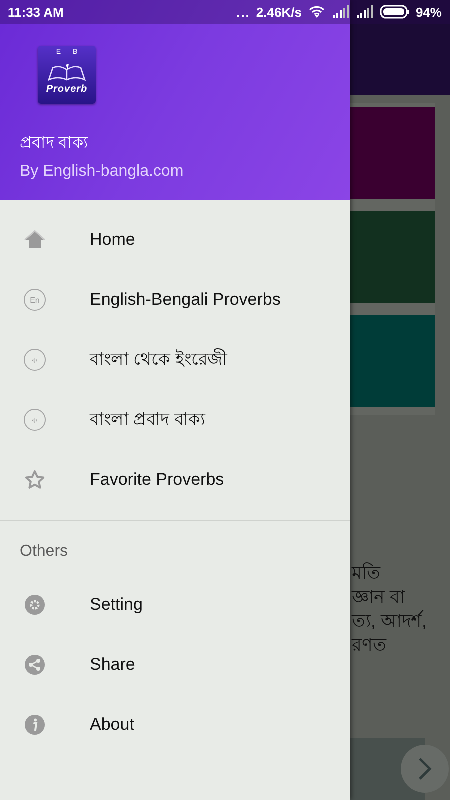 The height and width of the screenshot is (800, 450). I want to click on section-heading: Others, so click(44, 552).